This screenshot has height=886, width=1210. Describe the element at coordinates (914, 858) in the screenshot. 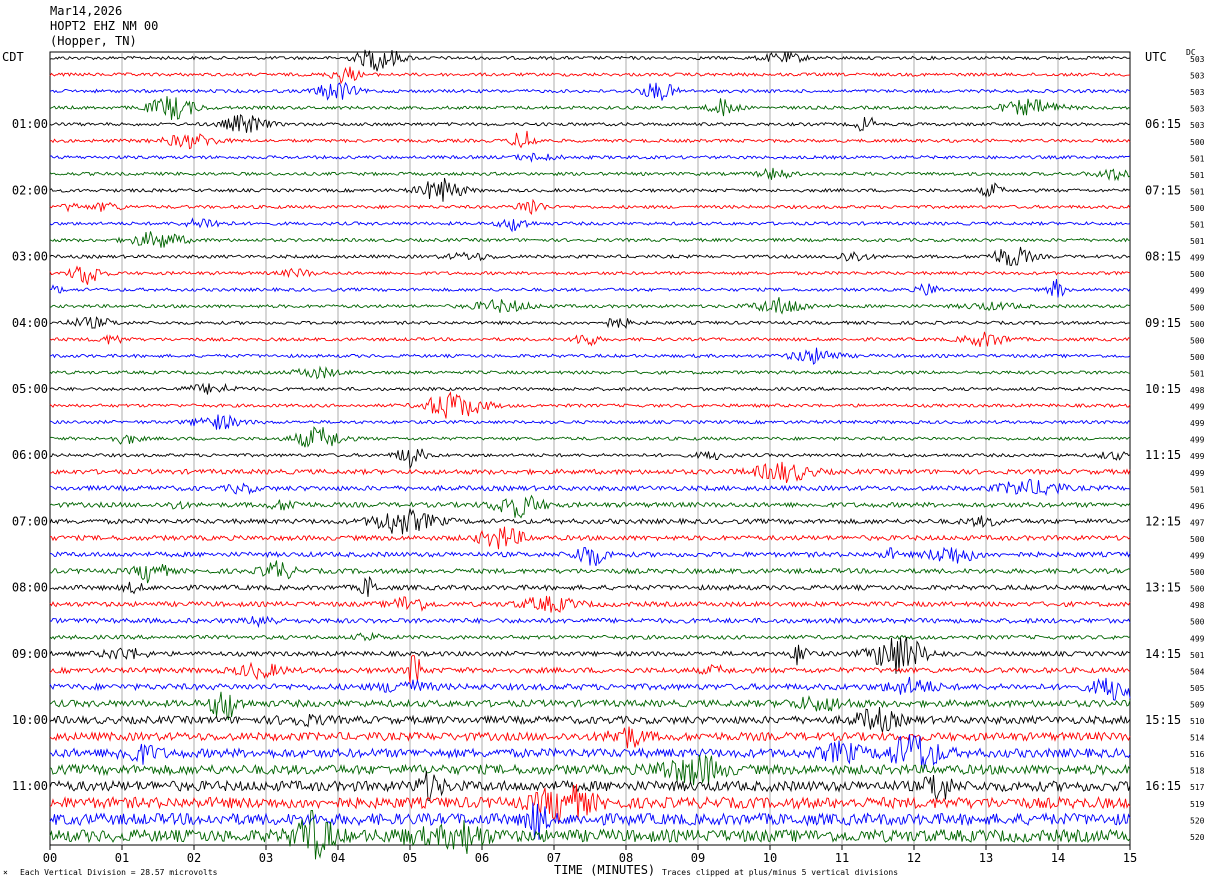

I see `x-tick-label: 12` at that location.